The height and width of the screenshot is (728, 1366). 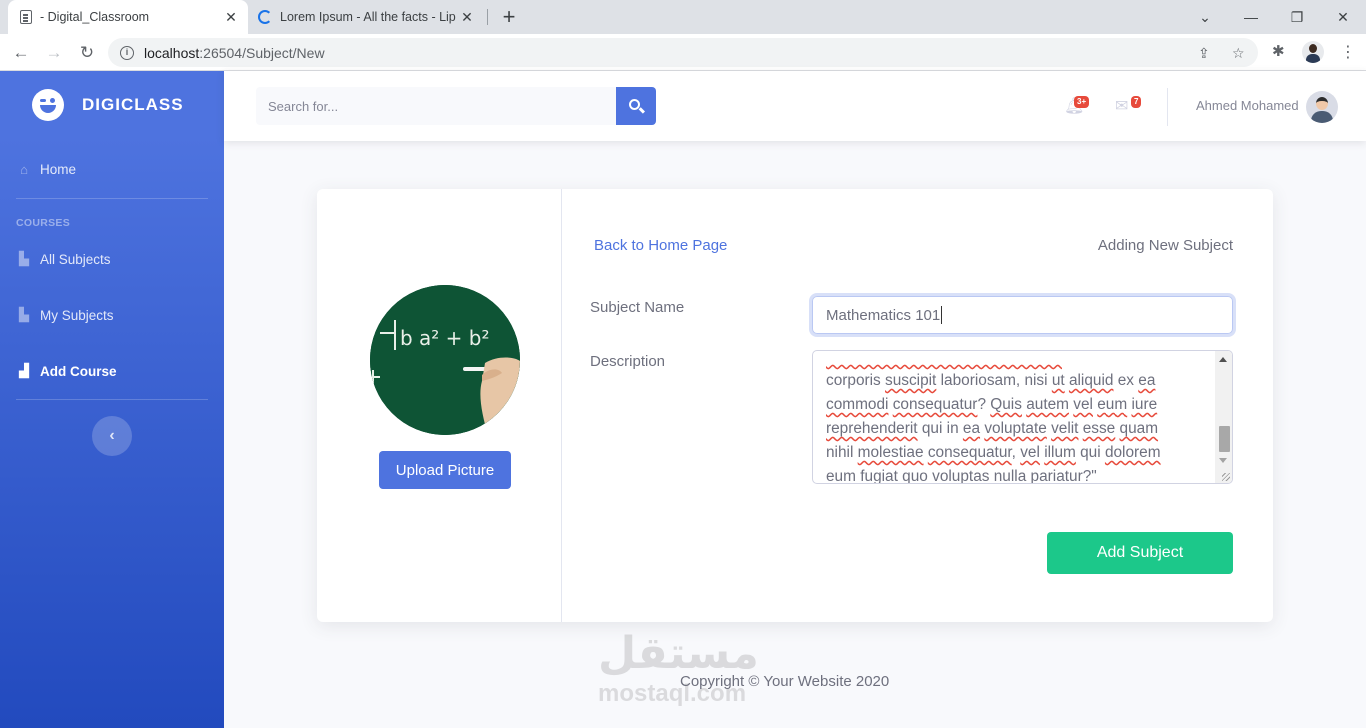 I want to click on resize-grip-icon, so click(x=1226, y=477).